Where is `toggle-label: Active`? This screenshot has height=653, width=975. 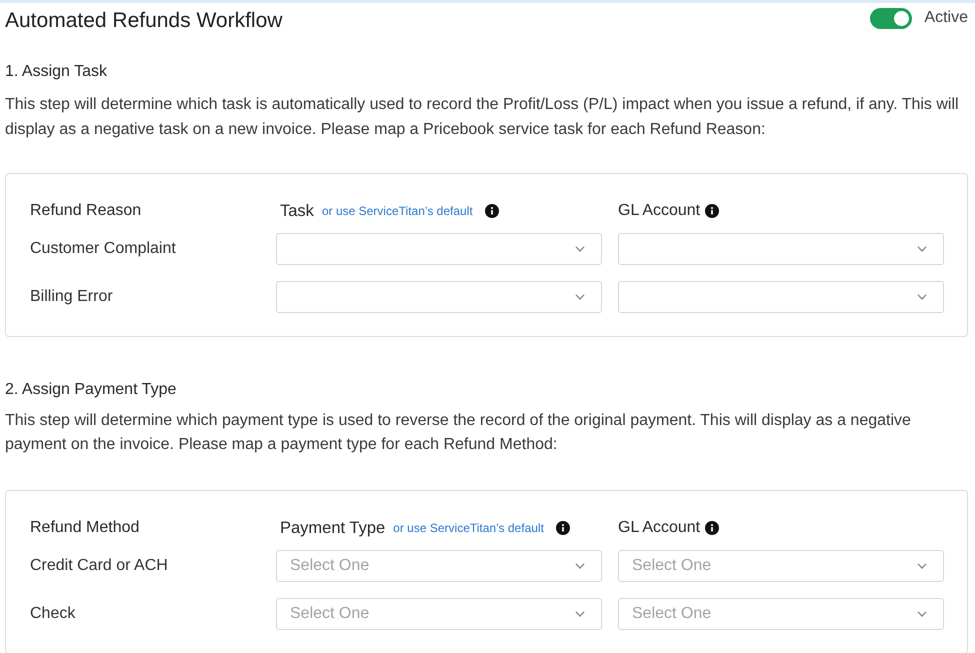
toggle-label: Active is located at coordinates (946, 18).